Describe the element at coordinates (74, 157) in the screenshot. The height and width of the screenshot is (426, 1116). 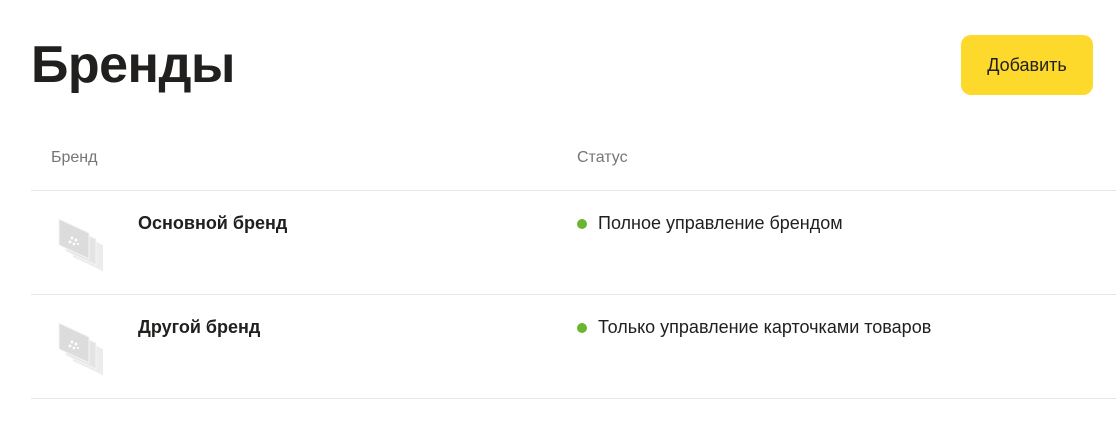
I see `column-header-brand: Бренд` at that location.